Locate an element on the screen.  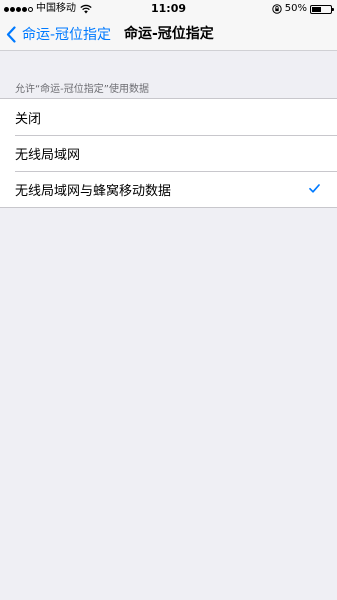
battery-percent: 50% is located at coordinates (295, 8).